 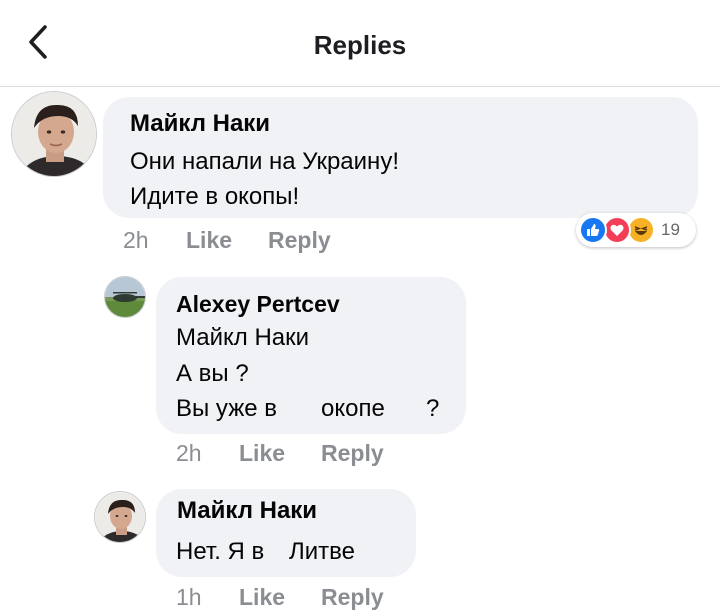 I want to click on page-title: Replies, so click(x=360, y=45).